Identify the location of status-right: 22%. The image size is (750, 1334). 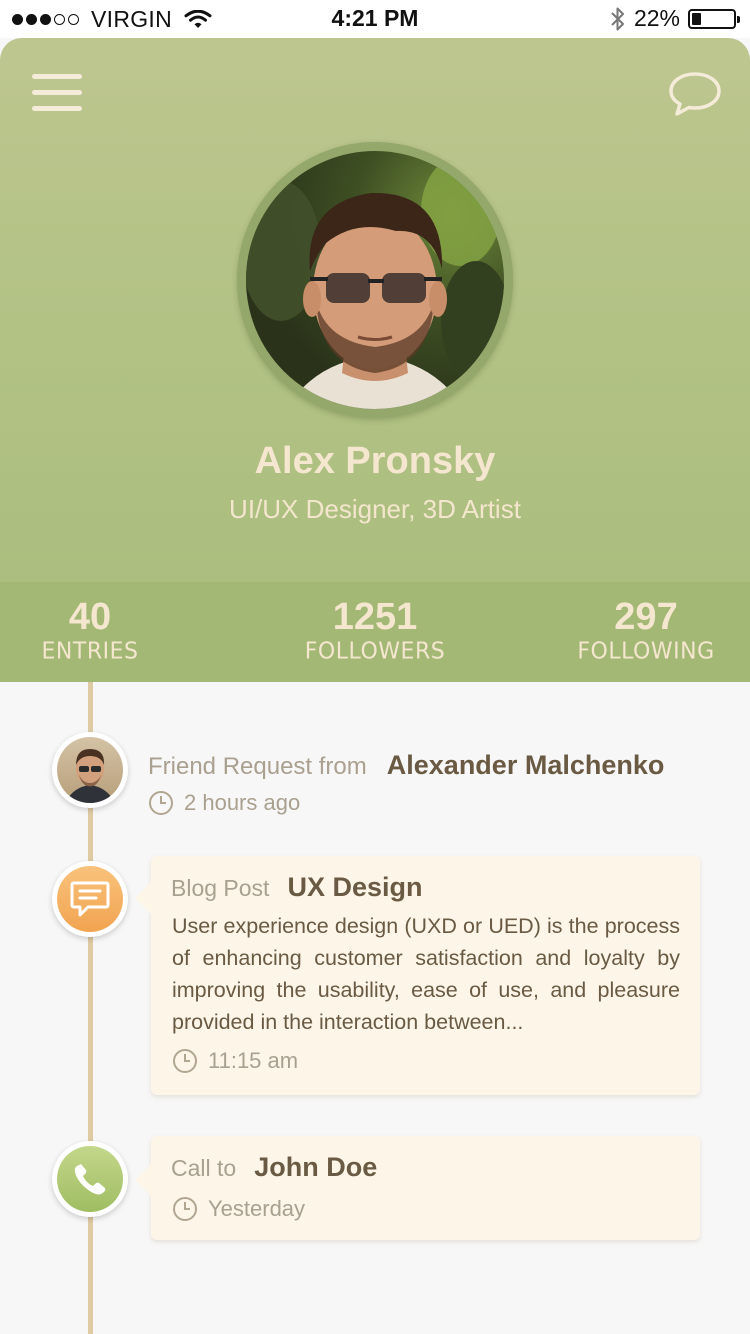
(675, 18).